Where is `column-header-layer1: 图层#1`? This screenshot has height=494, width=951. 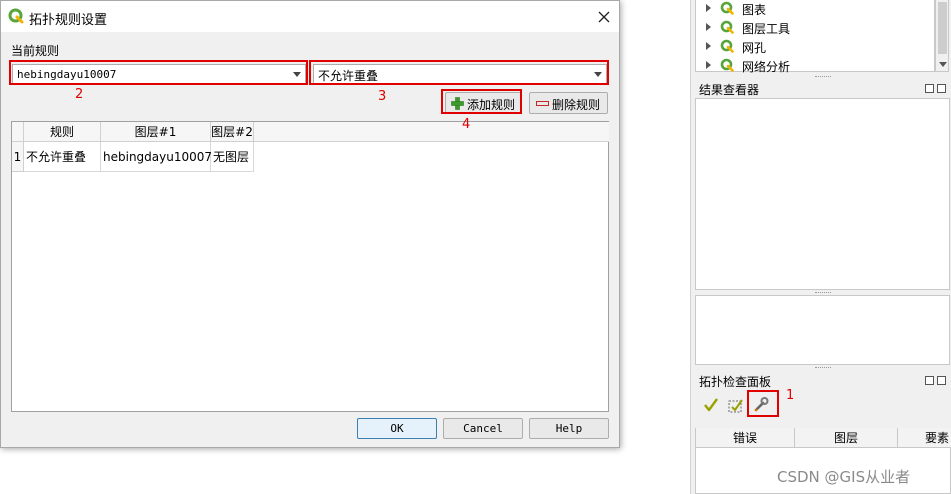
column-header-layer1: 图层#1 is located at coordinates (156, 132).